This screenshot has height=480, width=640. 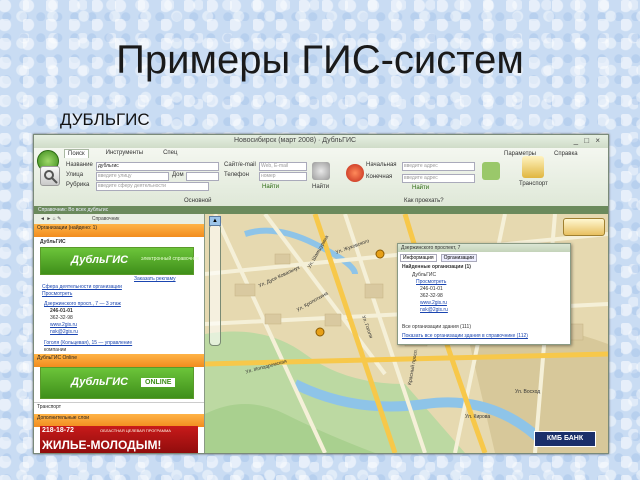 What do you see at coordinates (57, 294) in the screenshot?
I see `spec-link-2: Просмотреть` at bounding box center [57, 294].